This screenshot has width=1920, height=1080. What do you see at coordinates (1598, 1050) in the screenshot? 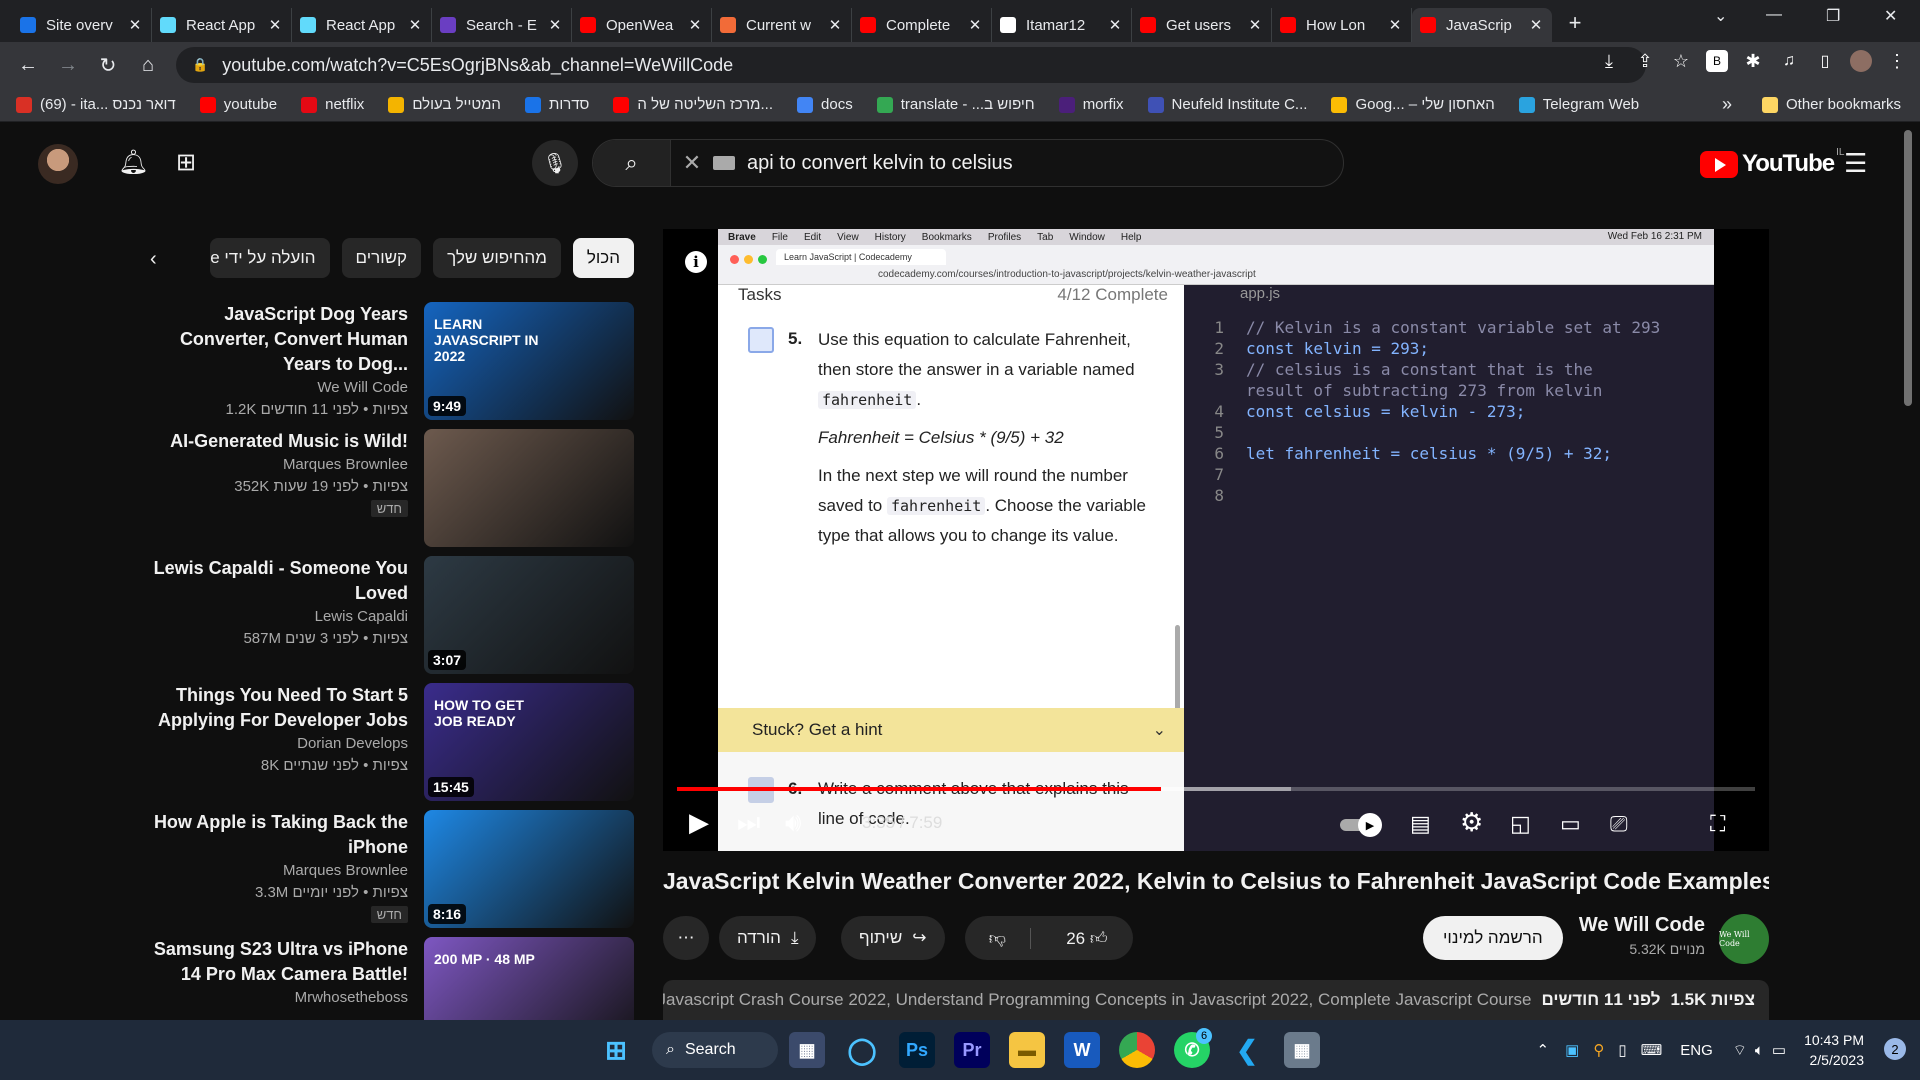
I see `search-tray-icon: ⚲` at bounding box center [1598, 1050].